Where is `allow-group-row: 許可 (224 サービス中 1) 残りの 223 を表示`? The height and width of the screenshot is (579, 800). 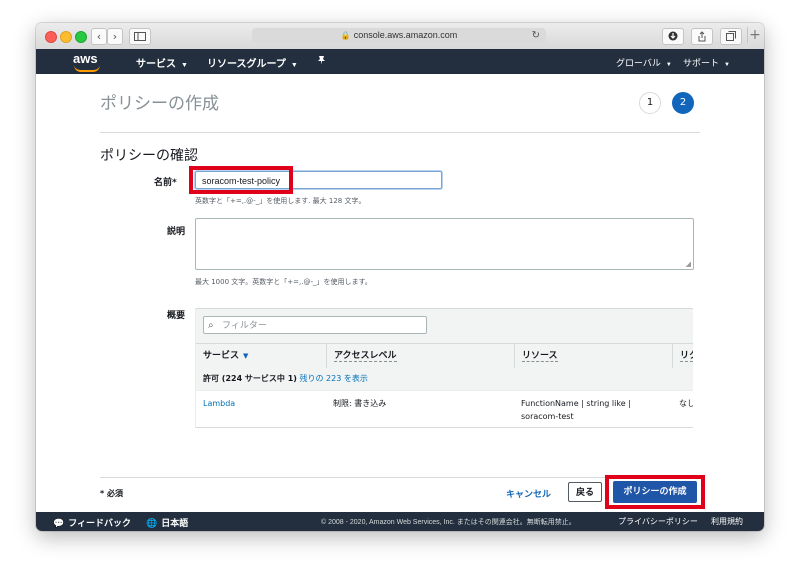
allow-group-row: 許可 (224 サービス中 1) 残りの 223 を表示 is located at coordinates (444, 379).